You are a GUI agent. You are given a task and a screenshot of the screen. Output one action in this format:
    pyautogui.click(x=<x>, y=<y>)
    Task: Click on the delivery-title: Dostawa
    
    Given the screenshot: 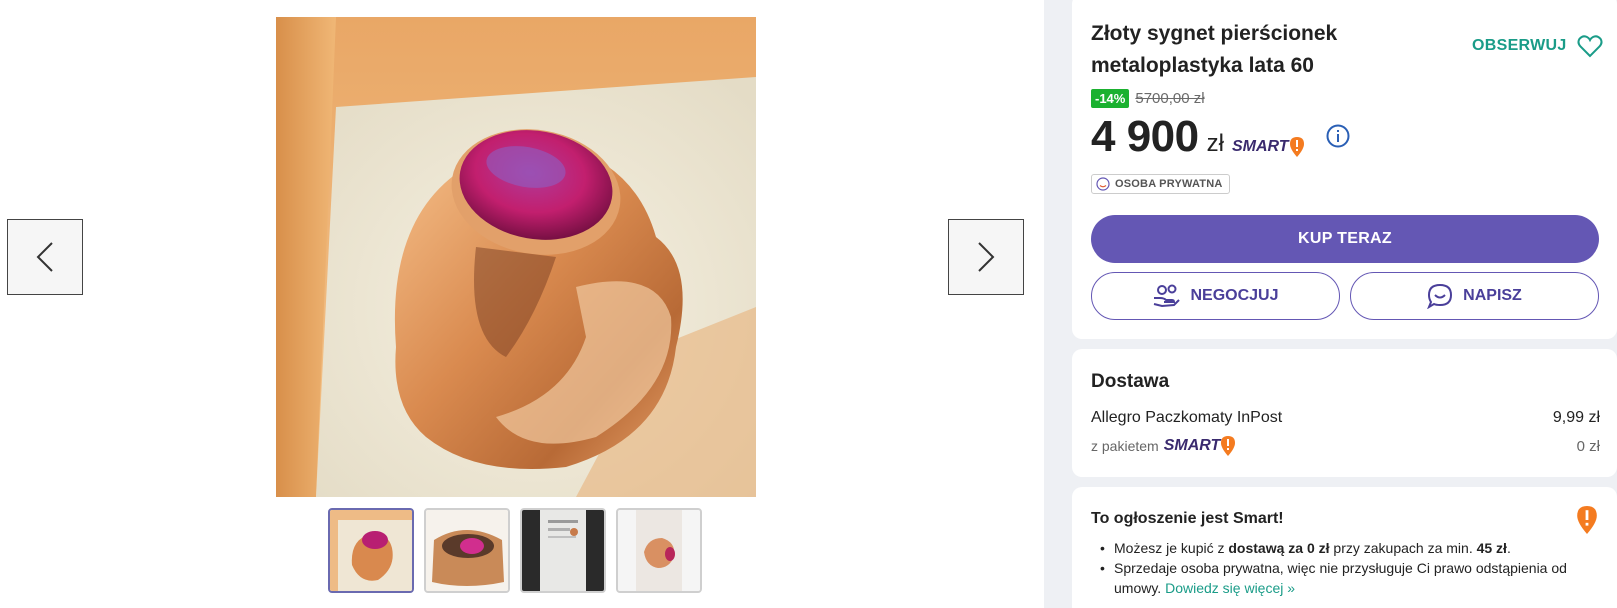 What is the action you would take?
    pyautogui.click(x=1130, y=381)
    